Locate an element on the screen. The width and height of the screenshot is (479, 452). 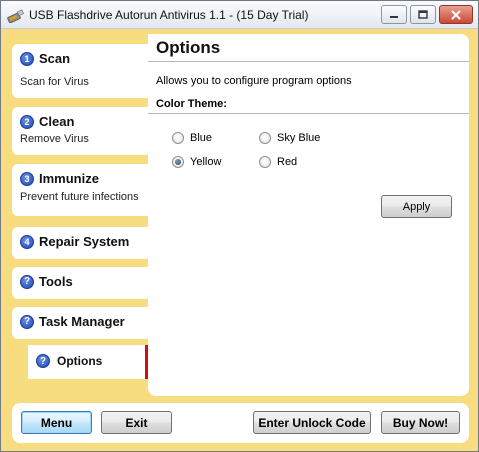
sidebar-item-title: Clean is located at coordinates (57, 121).